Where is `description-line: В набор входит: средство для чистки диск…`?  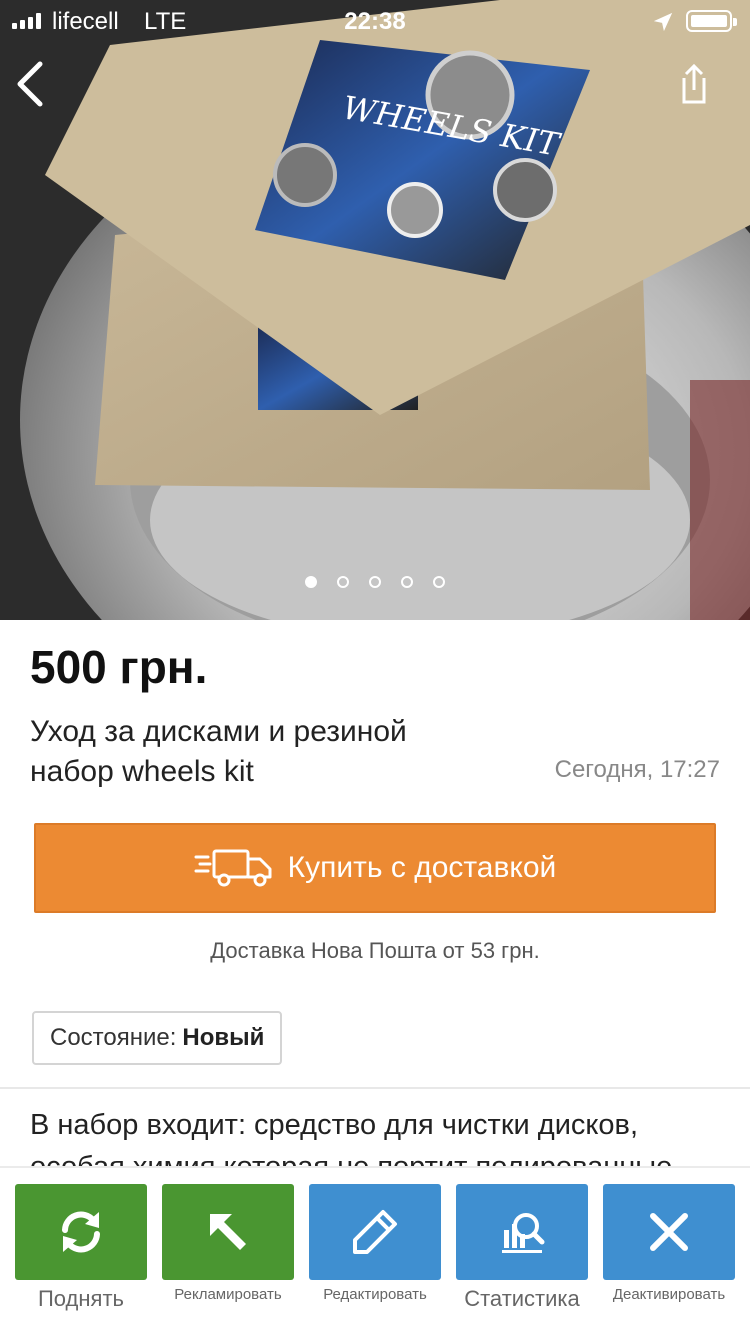 description-line: В набор входит: средство для чистки диск… is located at coordinates (334, 1125).